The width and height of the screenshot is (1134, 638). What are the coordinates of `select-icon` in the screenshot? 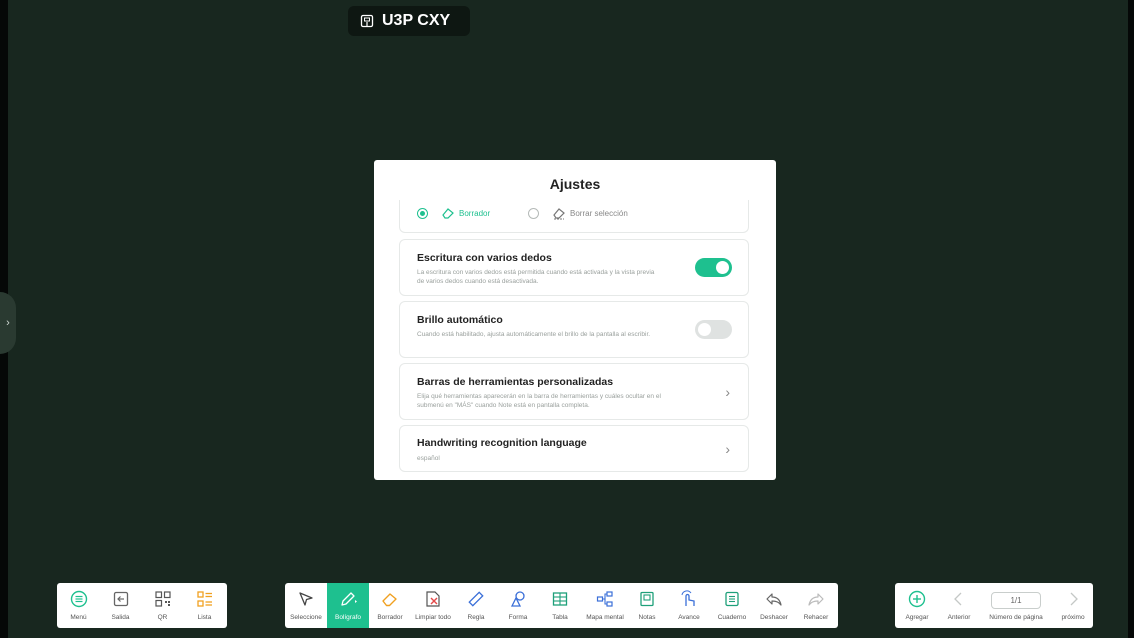 It's located at (306, 599).